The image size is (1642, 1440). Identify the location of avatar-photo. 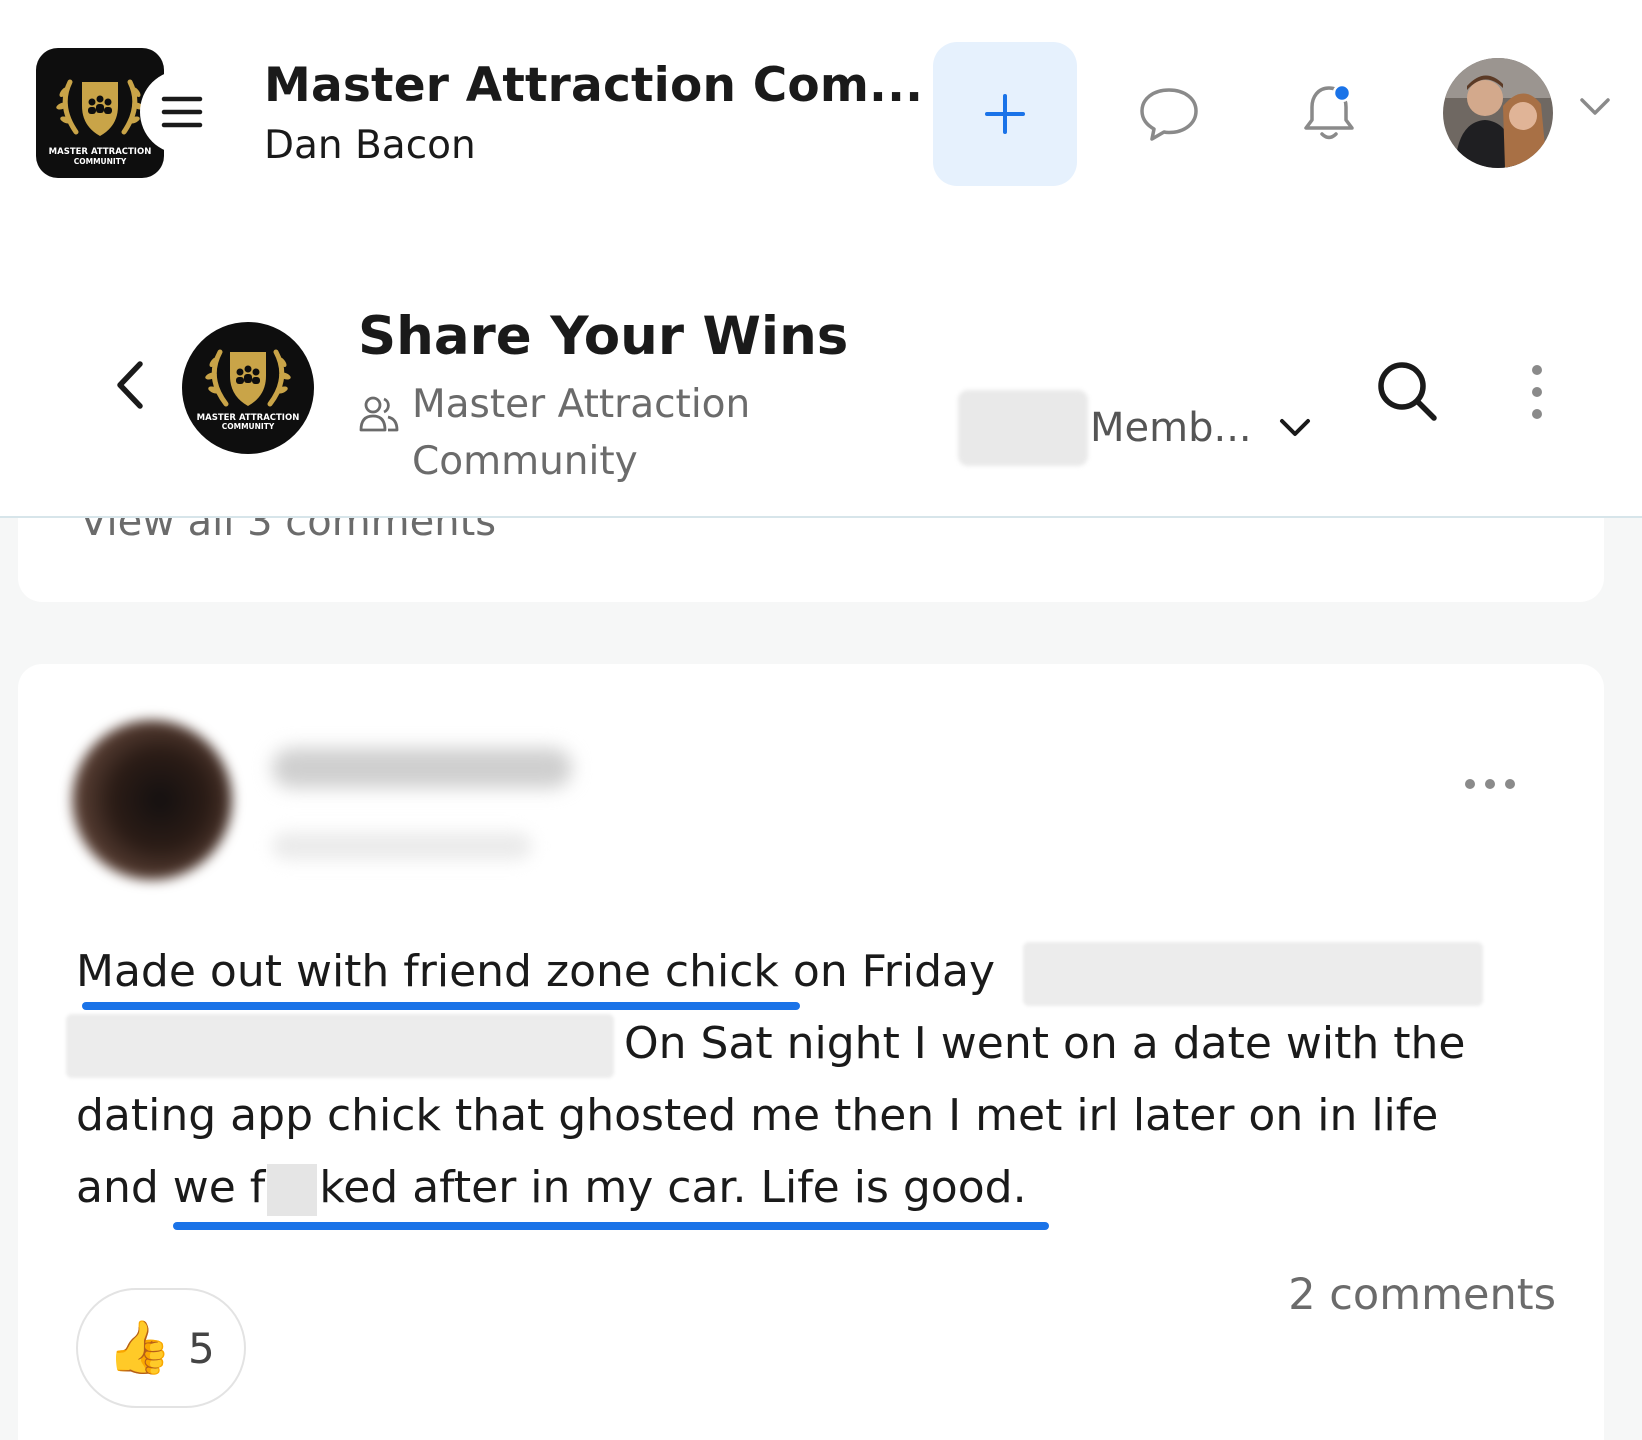
(1498, 113).